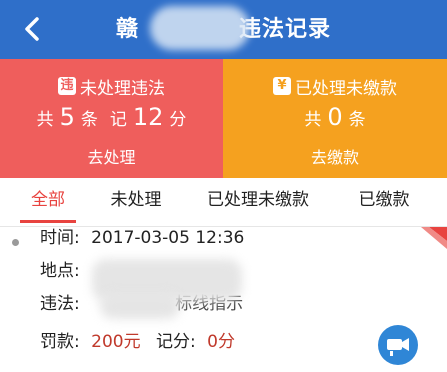 The image size is (447, 372). What do you see at coordinates (313, 120) in the screenshot?
I see `unpaid-count-prefix: 共` at bounding box center [313, 120].